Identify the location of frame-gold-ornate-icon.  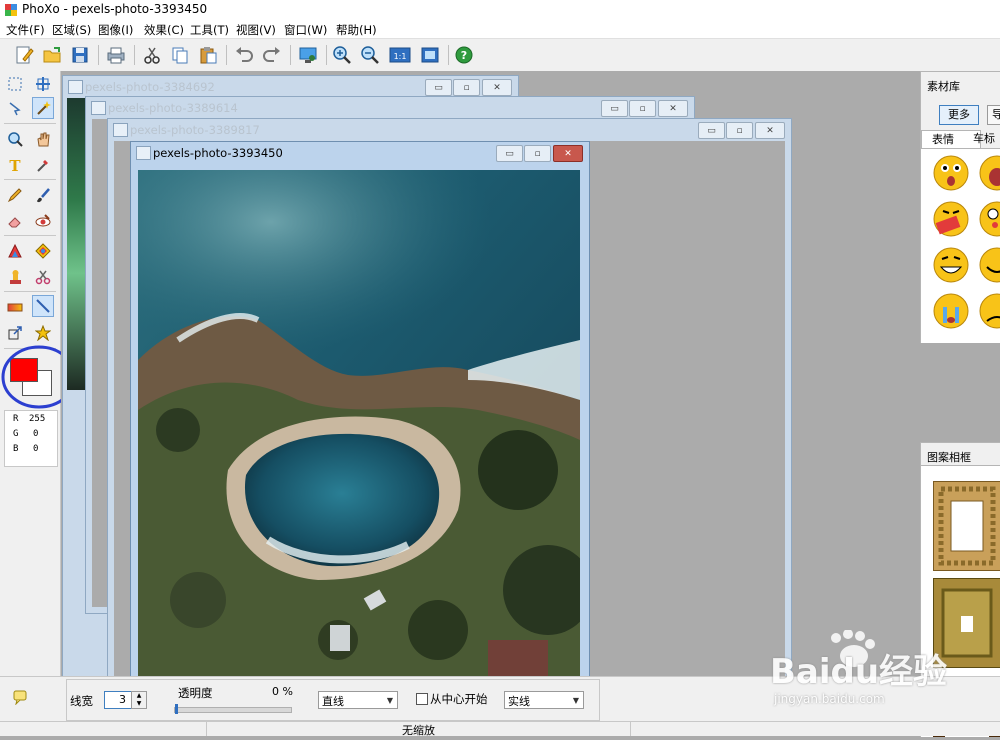
(966, 527).